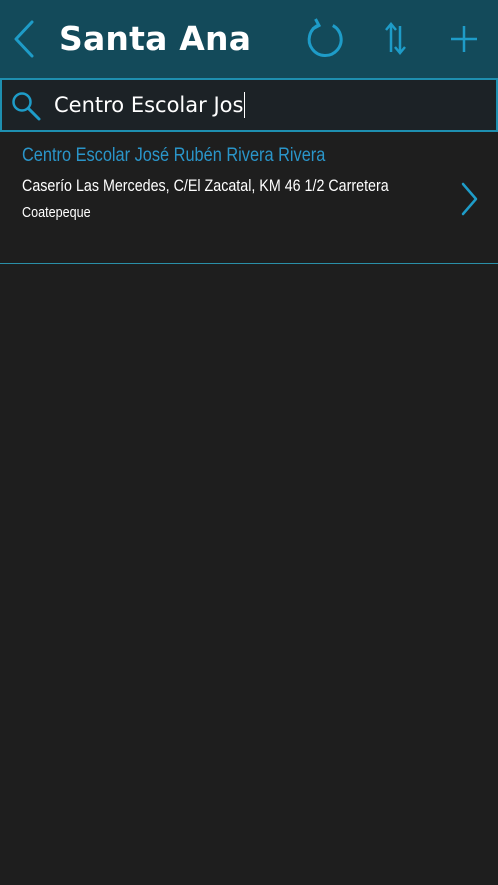  What do you see at coordinates (268, 105) in the screenshot?
I see `search-input: Centro Escolar Jos` at bounding box center [268, 105].